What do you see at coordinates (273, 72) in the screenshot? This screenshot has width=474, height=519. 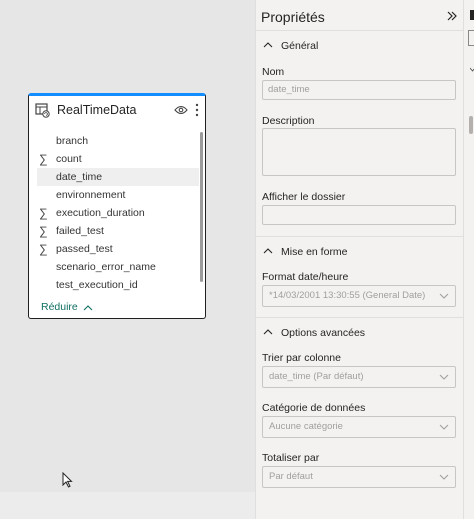 I see `name-label: Nom` at bounding box center [273, 72].